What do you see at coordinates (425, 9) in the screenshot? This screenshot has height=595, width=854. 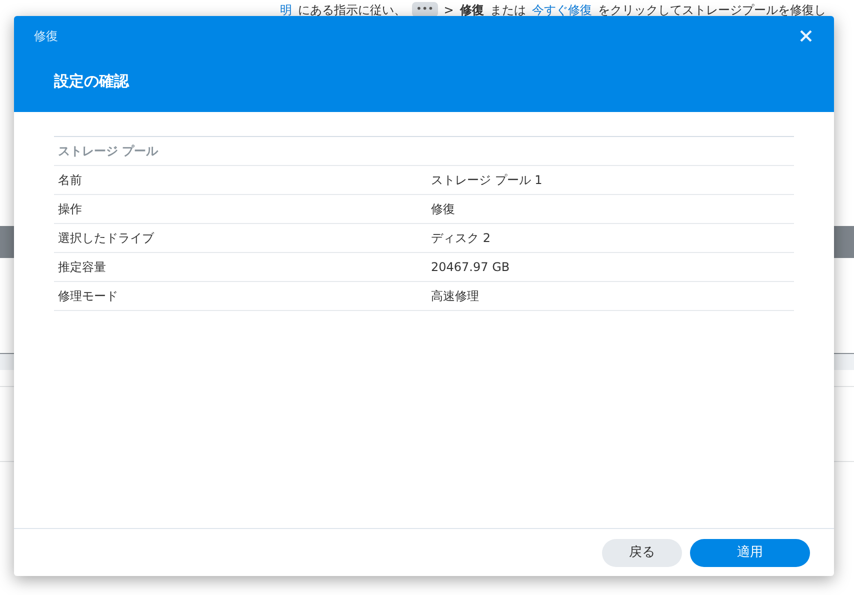 I see `more-chip: •••` at bounding box center [425, 9].